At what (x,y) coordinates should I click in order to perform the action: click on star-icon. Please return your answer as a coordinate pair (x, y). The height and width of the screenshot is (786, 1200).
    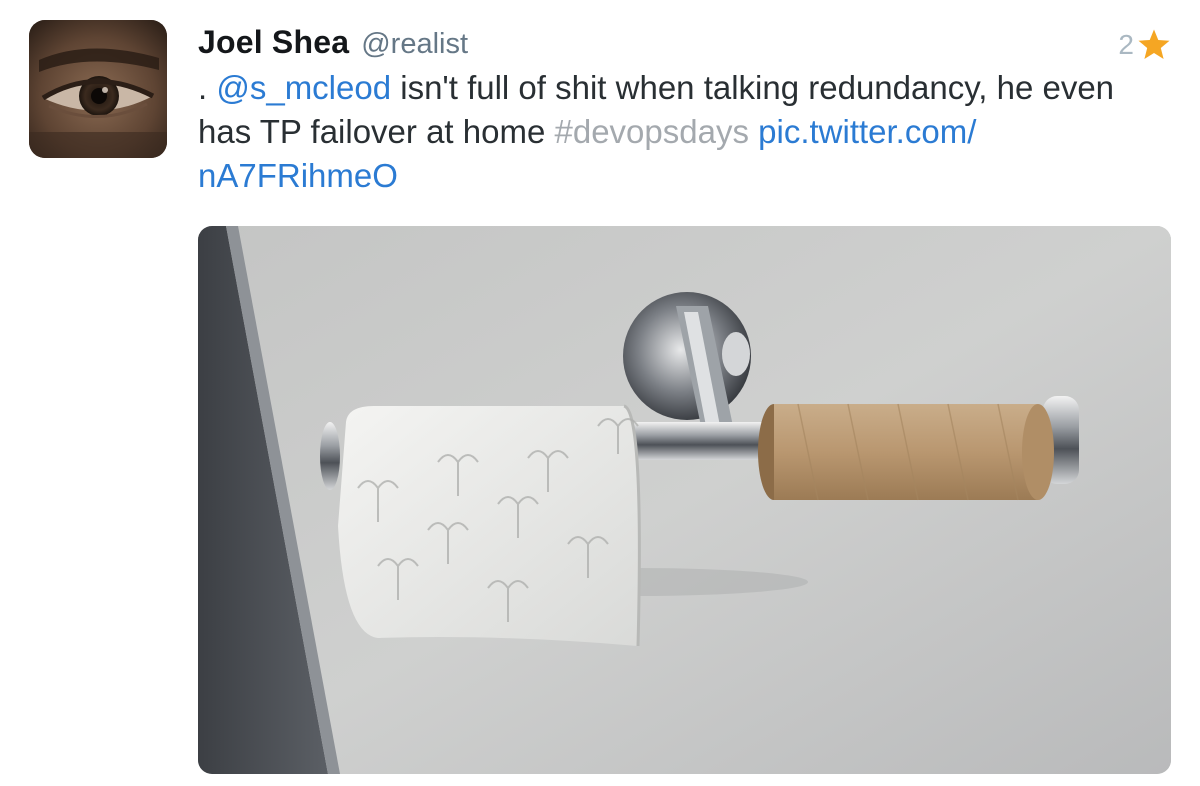
    Looking at the image, I should click on (1154, 44).